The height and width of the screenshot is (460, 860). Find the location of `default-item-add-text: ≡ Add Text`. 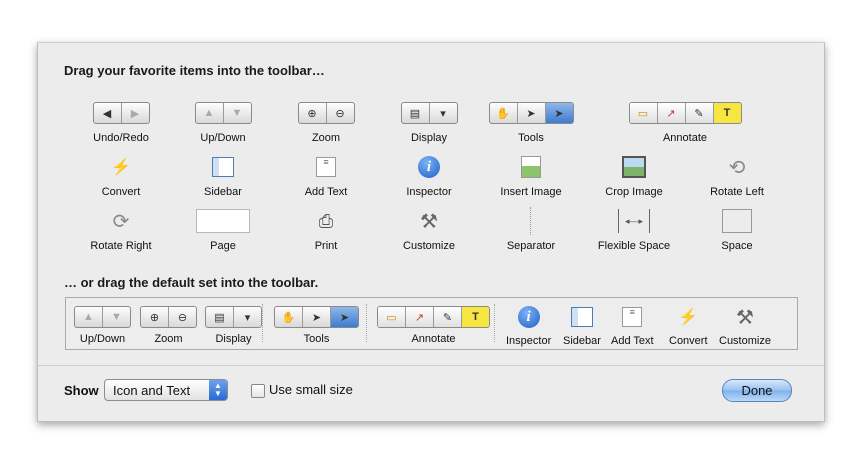

default-item-add-text: ≡ Add Text is located at coordinates (632, 325).